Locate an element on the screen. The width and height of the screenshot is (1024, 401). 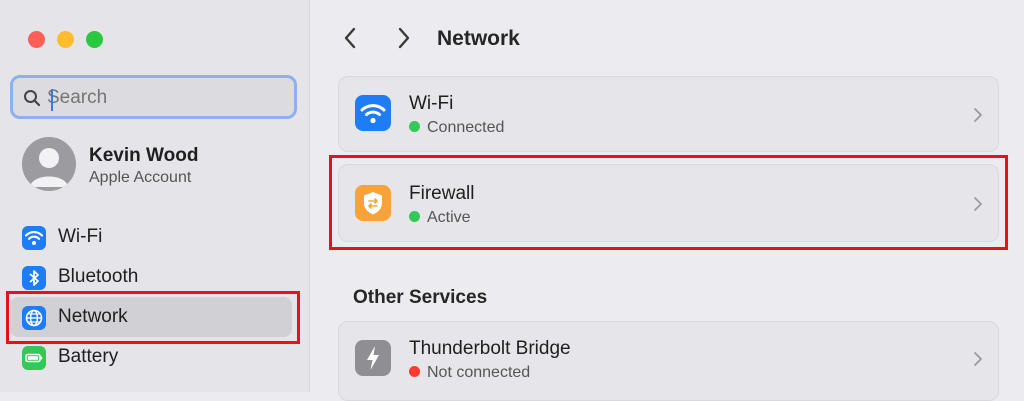
minimize-window-button is located at coordinates (65, 39).